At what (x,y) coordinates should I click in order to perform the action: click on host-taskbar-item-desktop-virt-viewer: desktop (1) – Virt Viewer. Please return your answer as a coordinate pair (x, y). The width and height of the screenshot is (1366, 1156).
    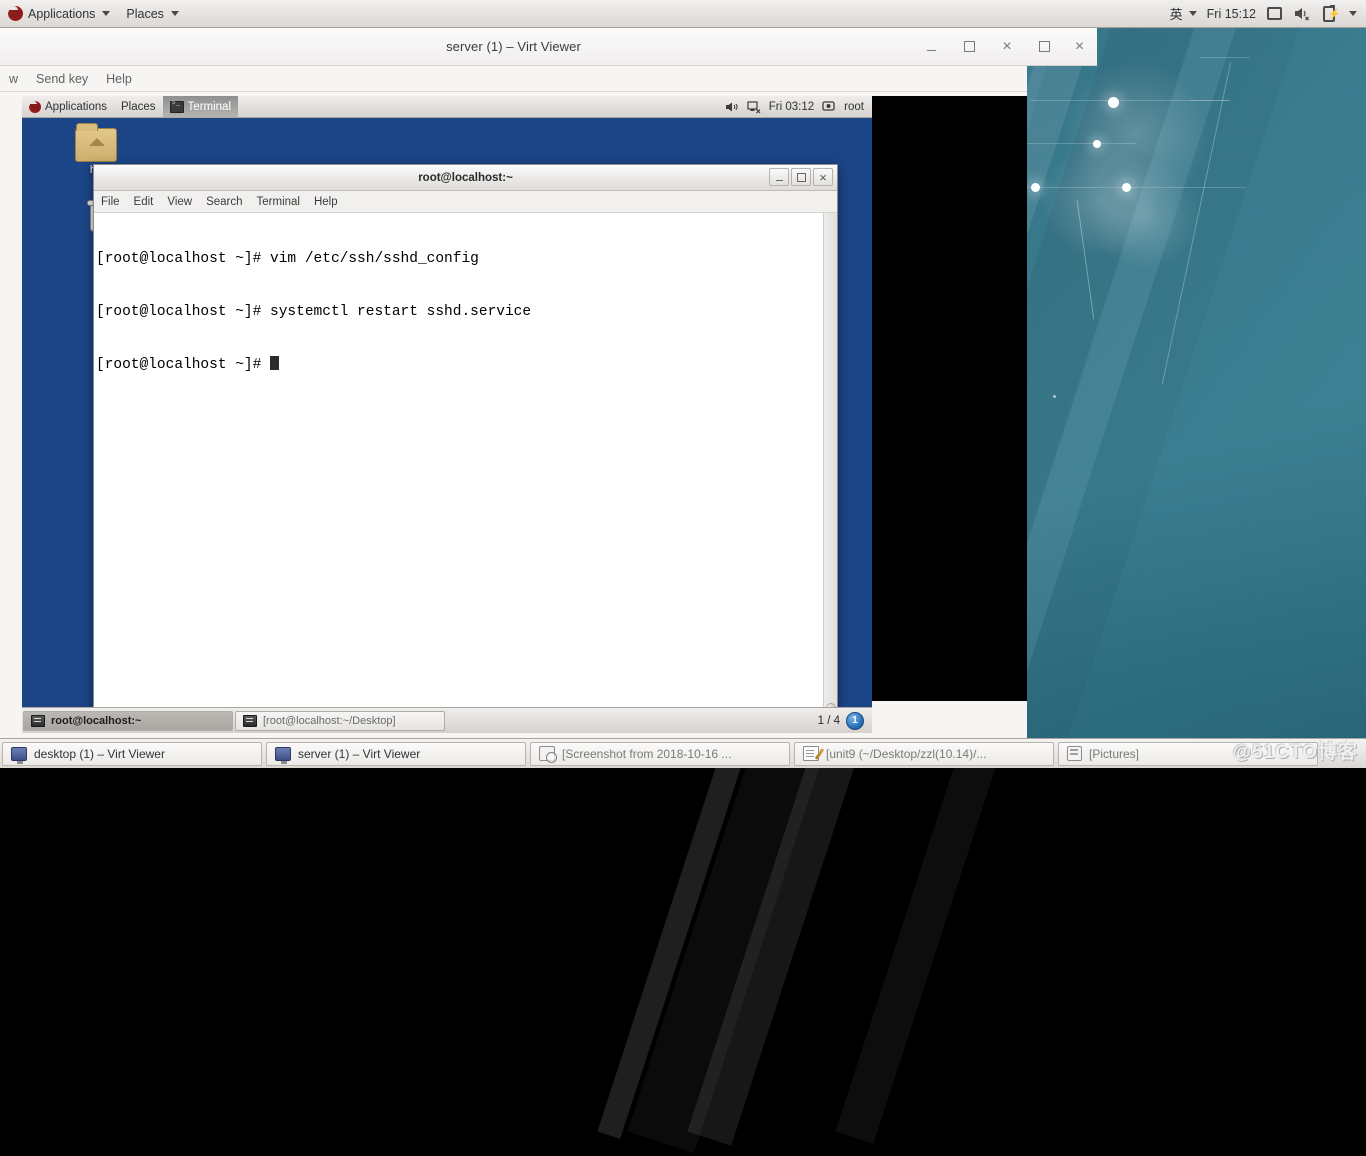
    Looking at the image, I should click on (132, 754).